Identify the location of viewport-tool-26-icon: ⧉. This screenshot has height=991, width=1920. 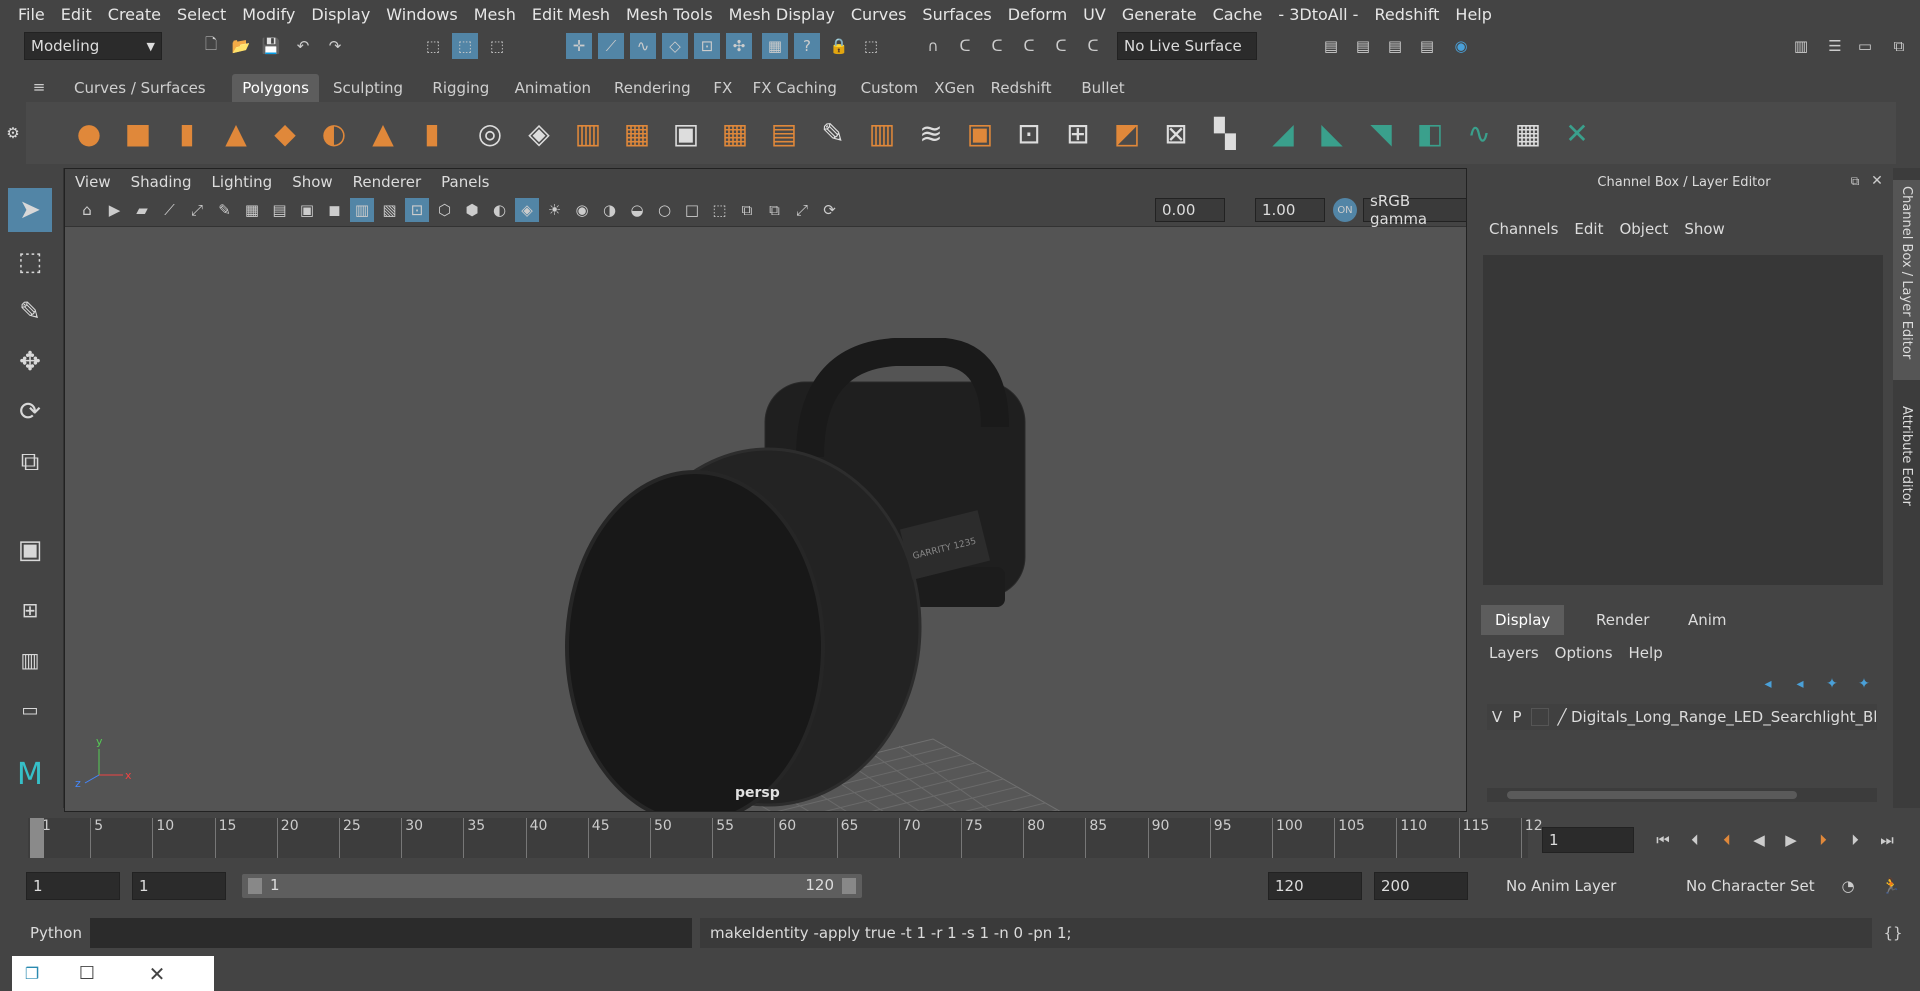
(775, 210).